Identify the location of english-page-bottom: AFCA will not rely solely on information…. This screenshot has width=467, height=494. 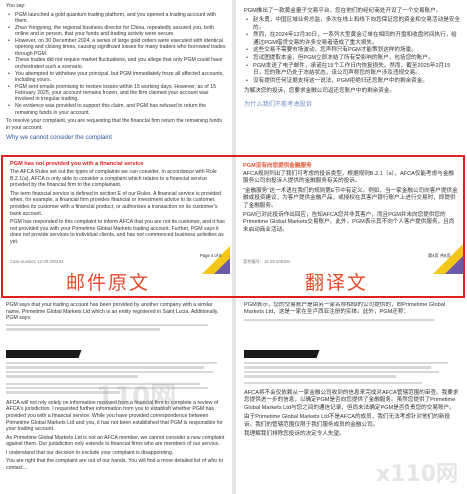
(116, 420).